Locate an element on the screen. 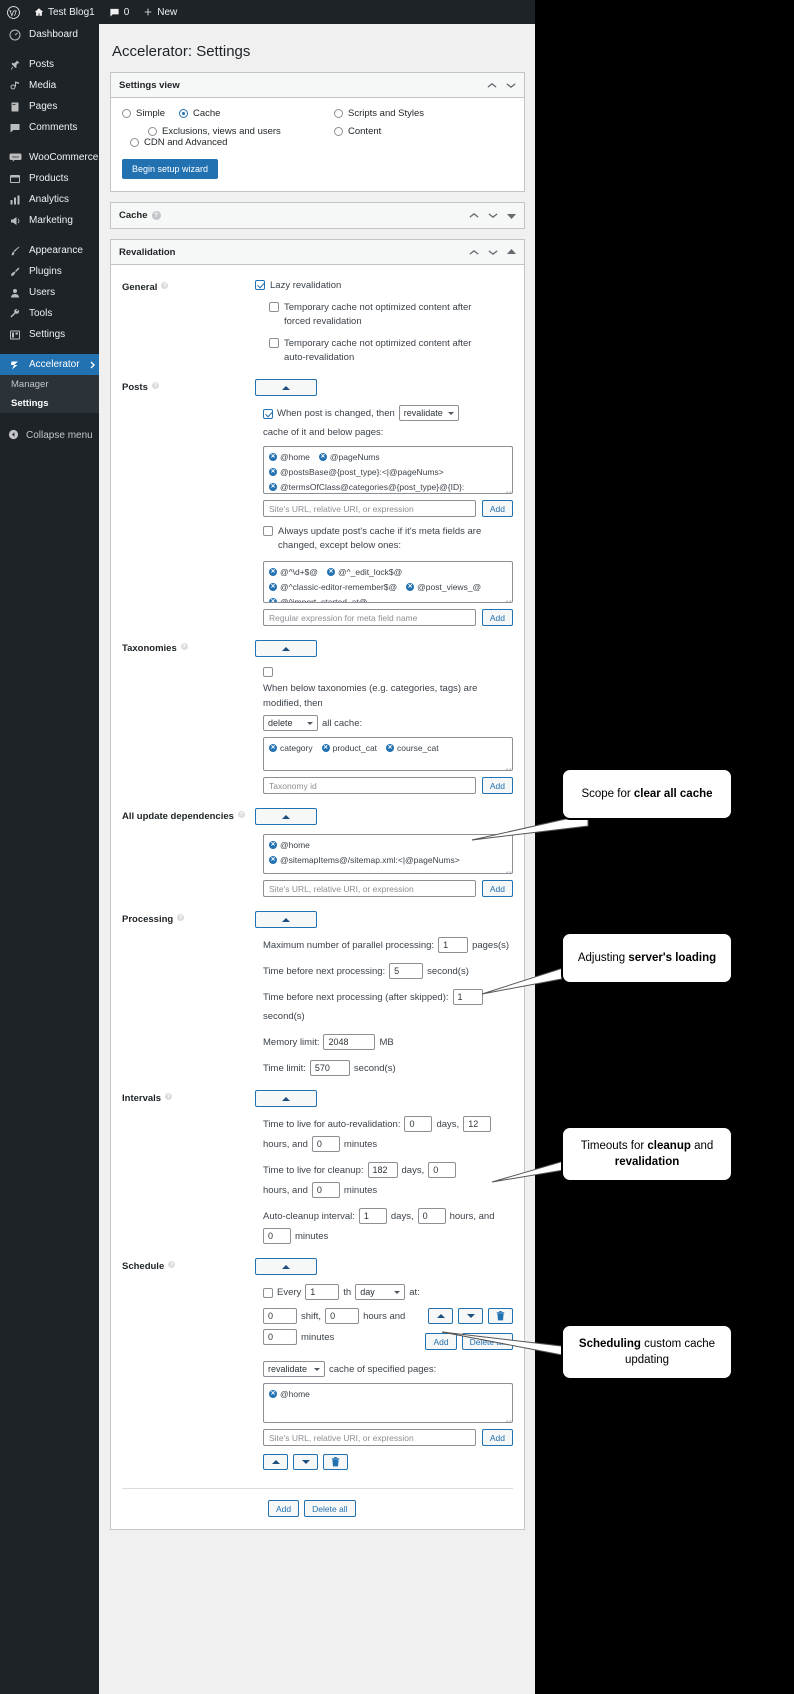 This screenshot has height=1694, width=794. begin-setup-wizard-button: Begin setup wizard is located at coordinates (170, 169).